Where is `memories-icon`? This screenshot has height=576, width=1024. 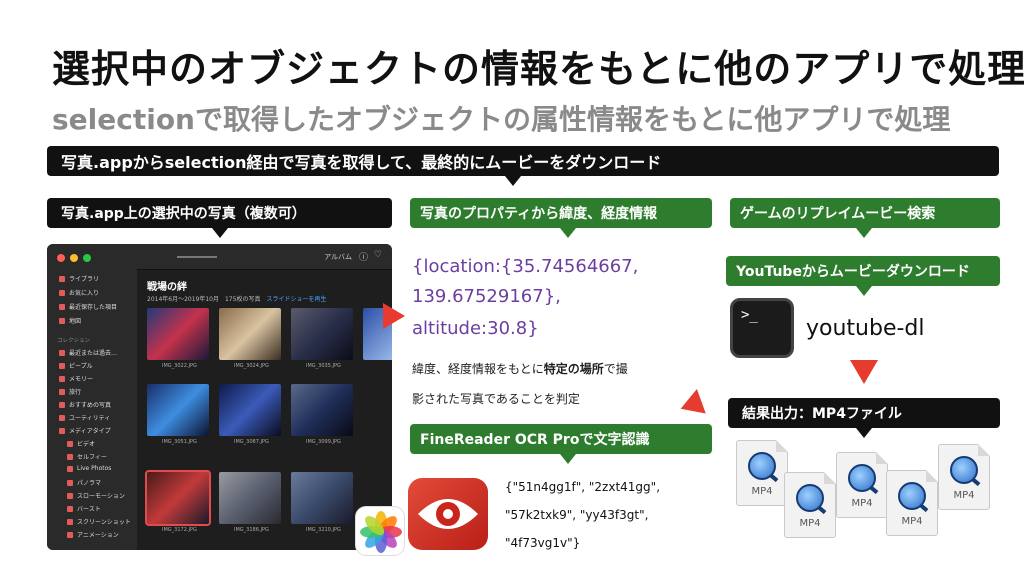 memories-icon is located at coordinates (62, 378).